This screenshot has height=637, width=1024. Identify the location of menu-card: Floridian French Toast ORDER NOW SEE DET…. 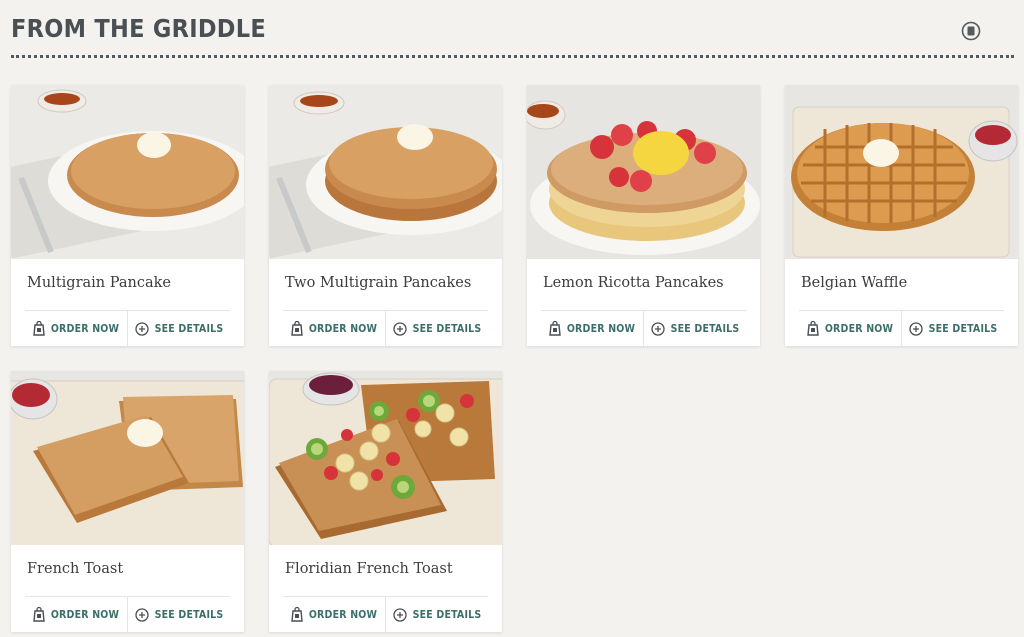
(385, 501).